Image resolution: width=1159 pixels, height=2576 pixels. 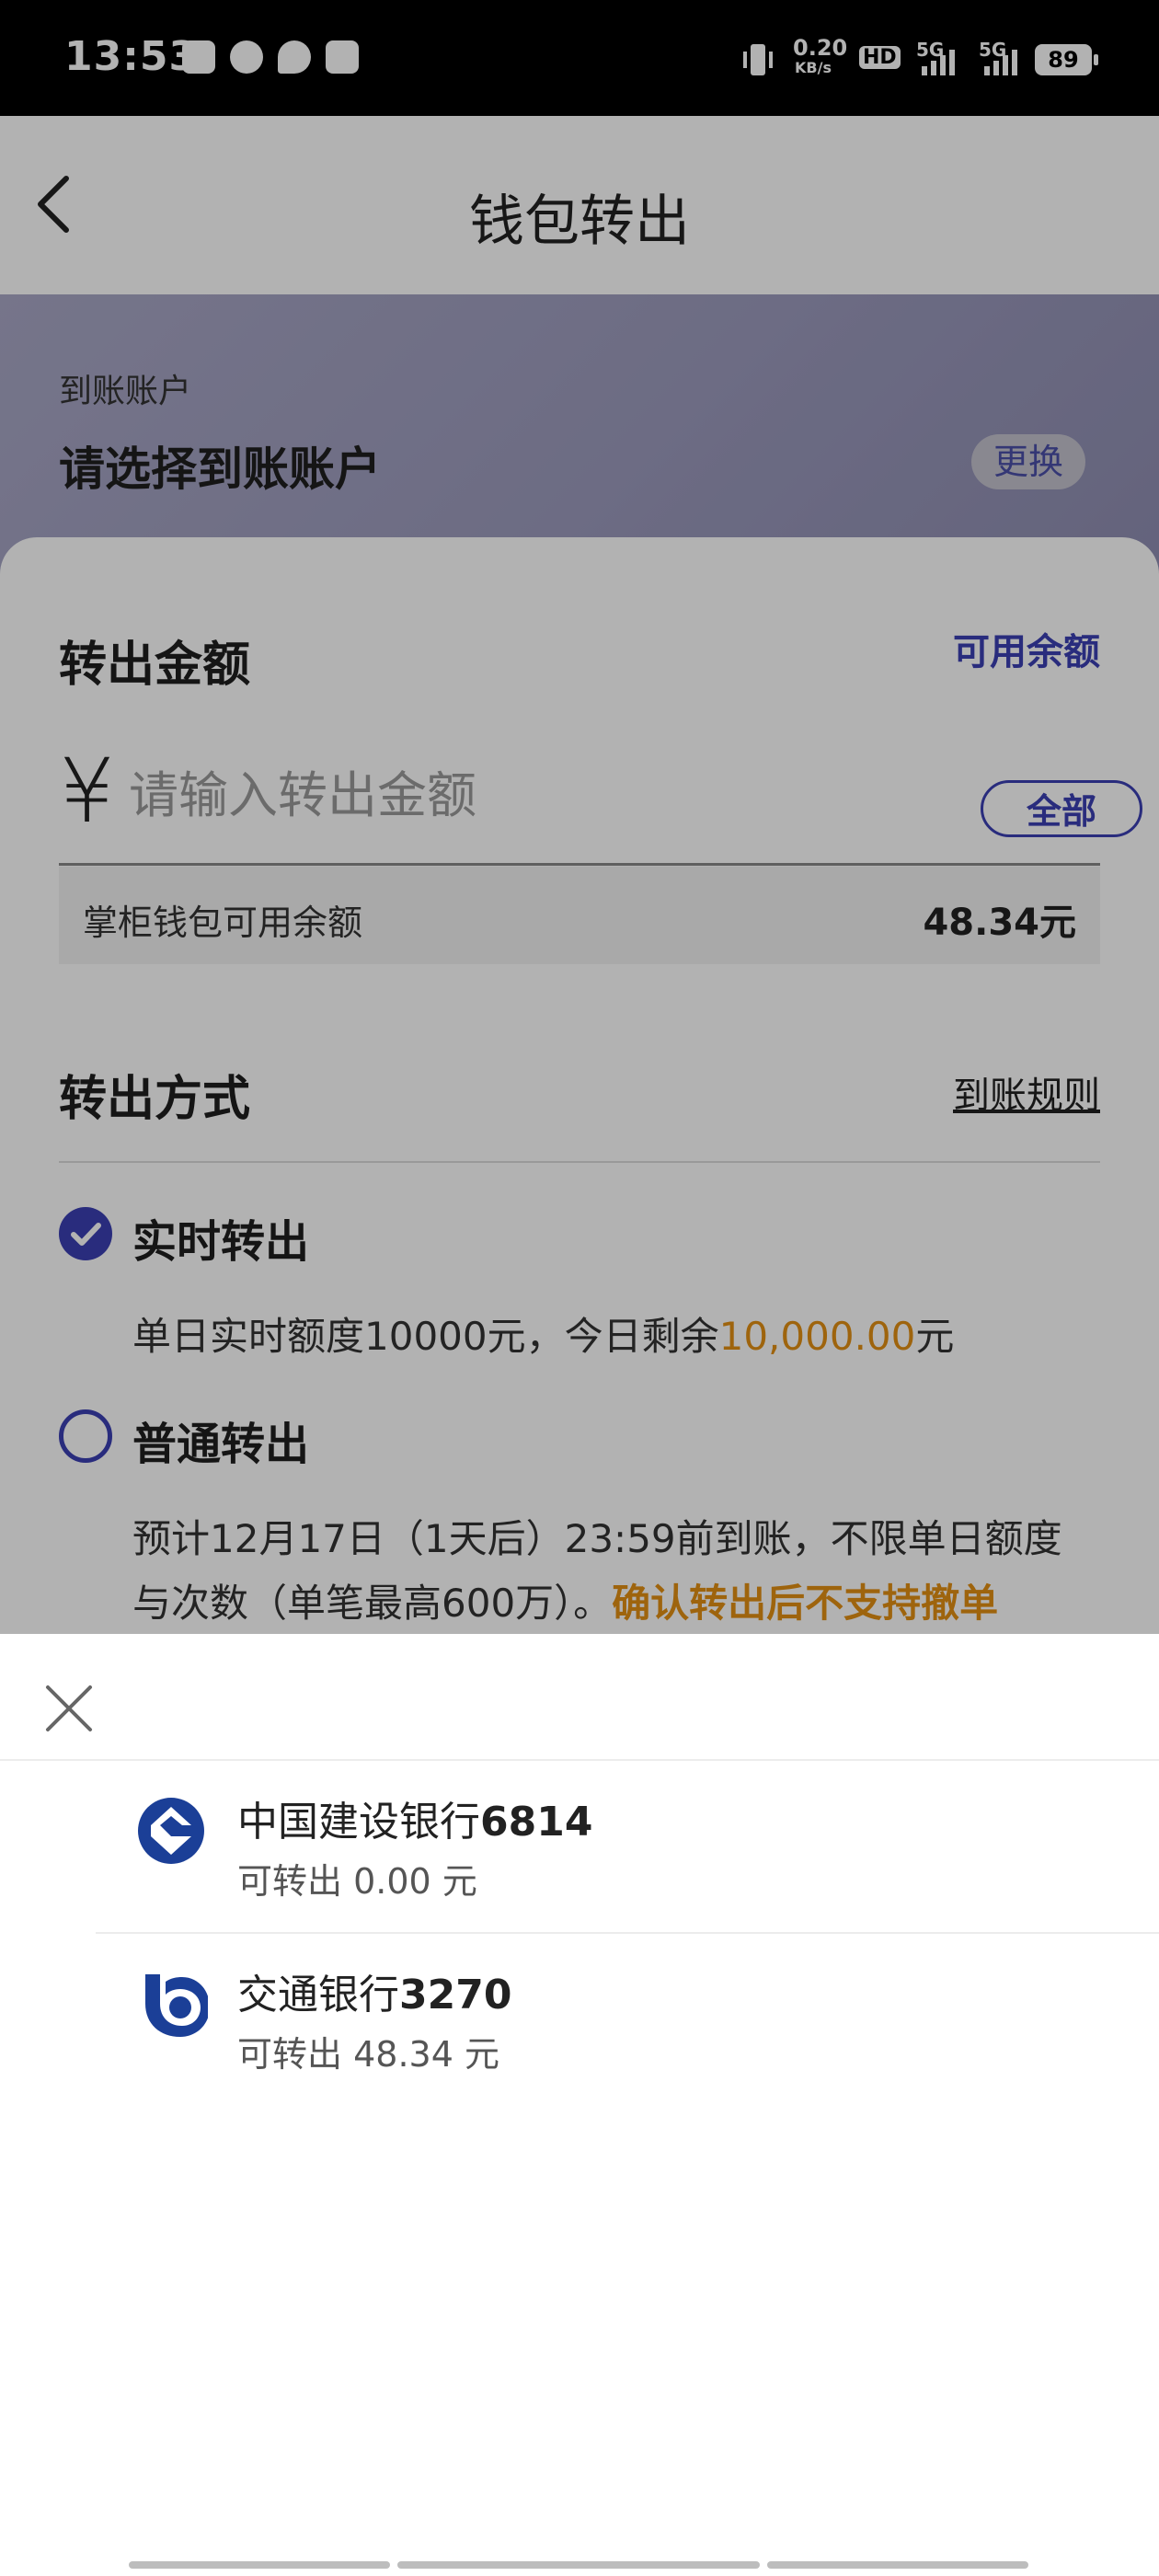 I want to click on ccb-logo-icon, so click(x=171, y=1831).